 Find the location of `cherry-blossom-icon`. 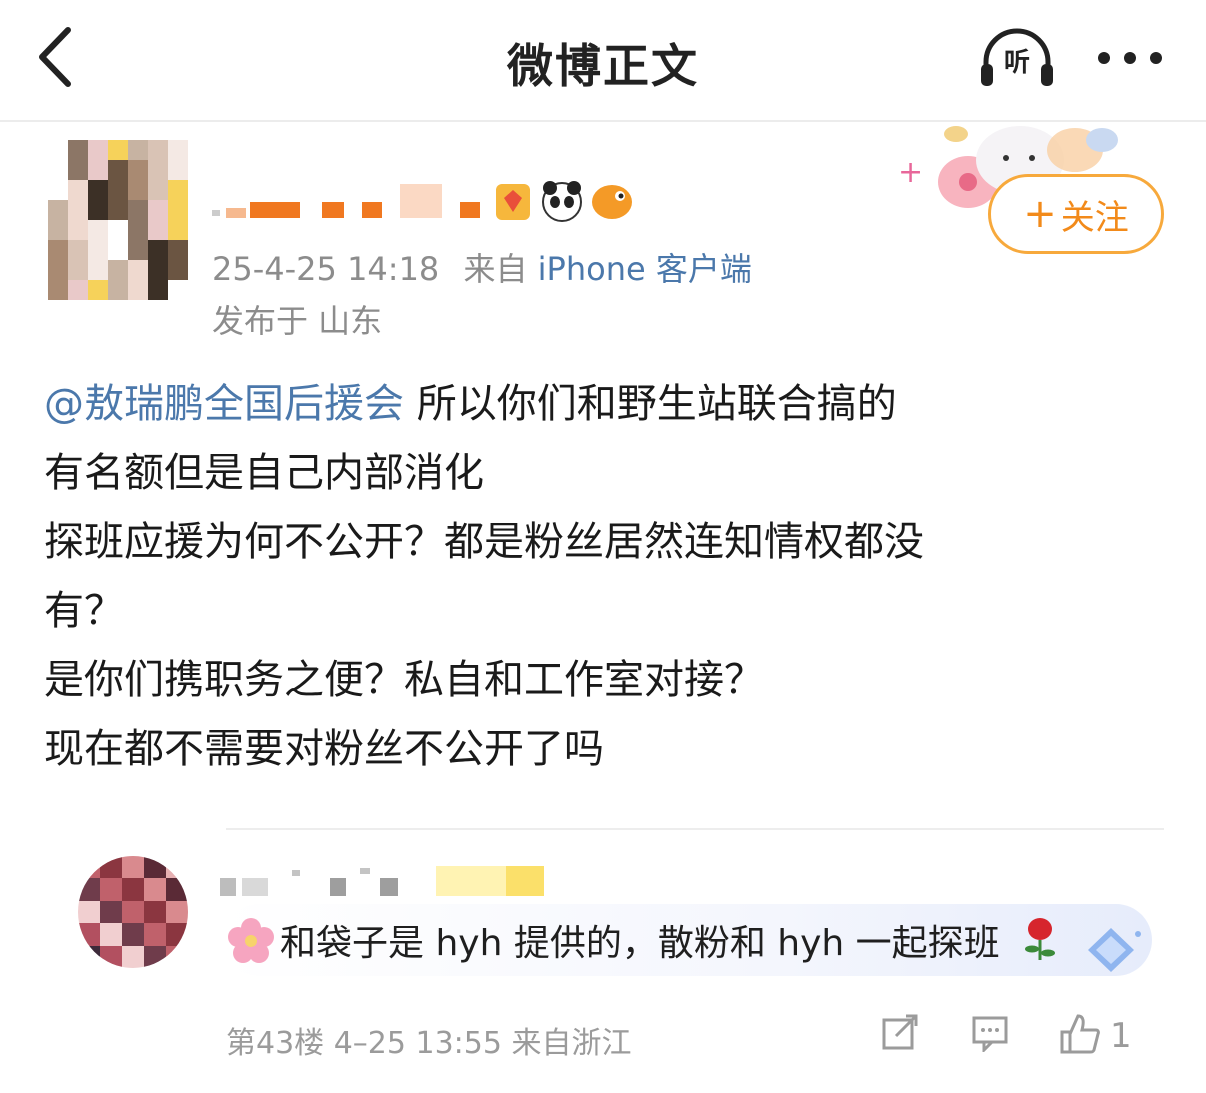

cherry-blossom-icon is located at coordinates (251, 940).